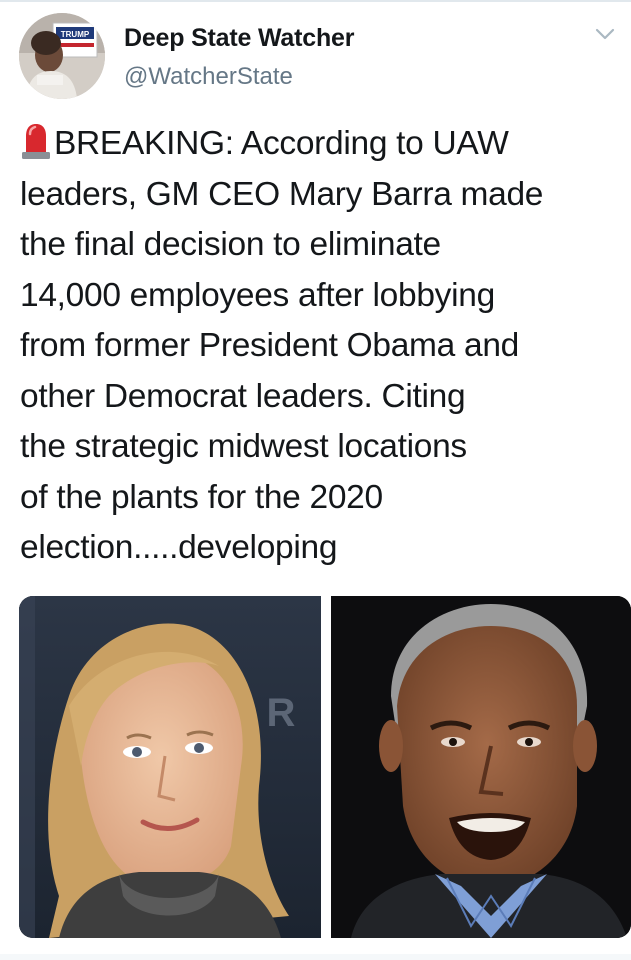 Image resolution: width=631 pixels, height=960 pixels. Describe the element at coordinates (36, 141) in the screenshot. I see `rotating-light-icon` at that location.